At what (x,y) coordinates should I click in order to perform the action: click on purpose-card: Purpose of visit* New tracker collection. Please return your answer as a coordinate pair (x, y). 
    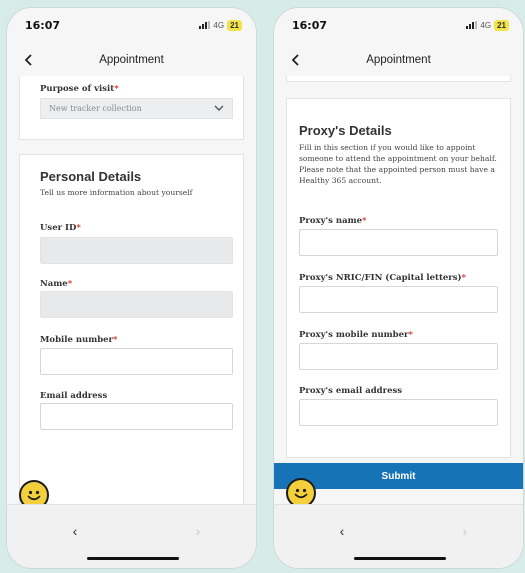
    Looking at the image, I should click on (131, 108).